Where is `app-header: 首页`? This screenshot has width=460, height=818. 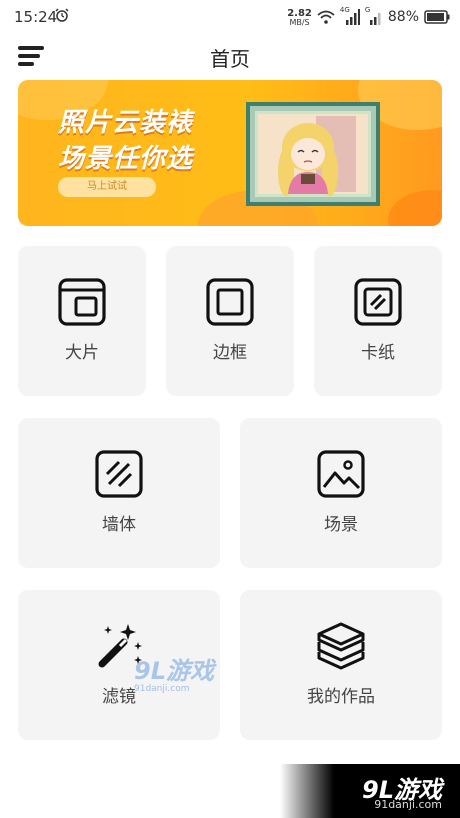 app-header: 首页 is located at coordinates (230, 56).